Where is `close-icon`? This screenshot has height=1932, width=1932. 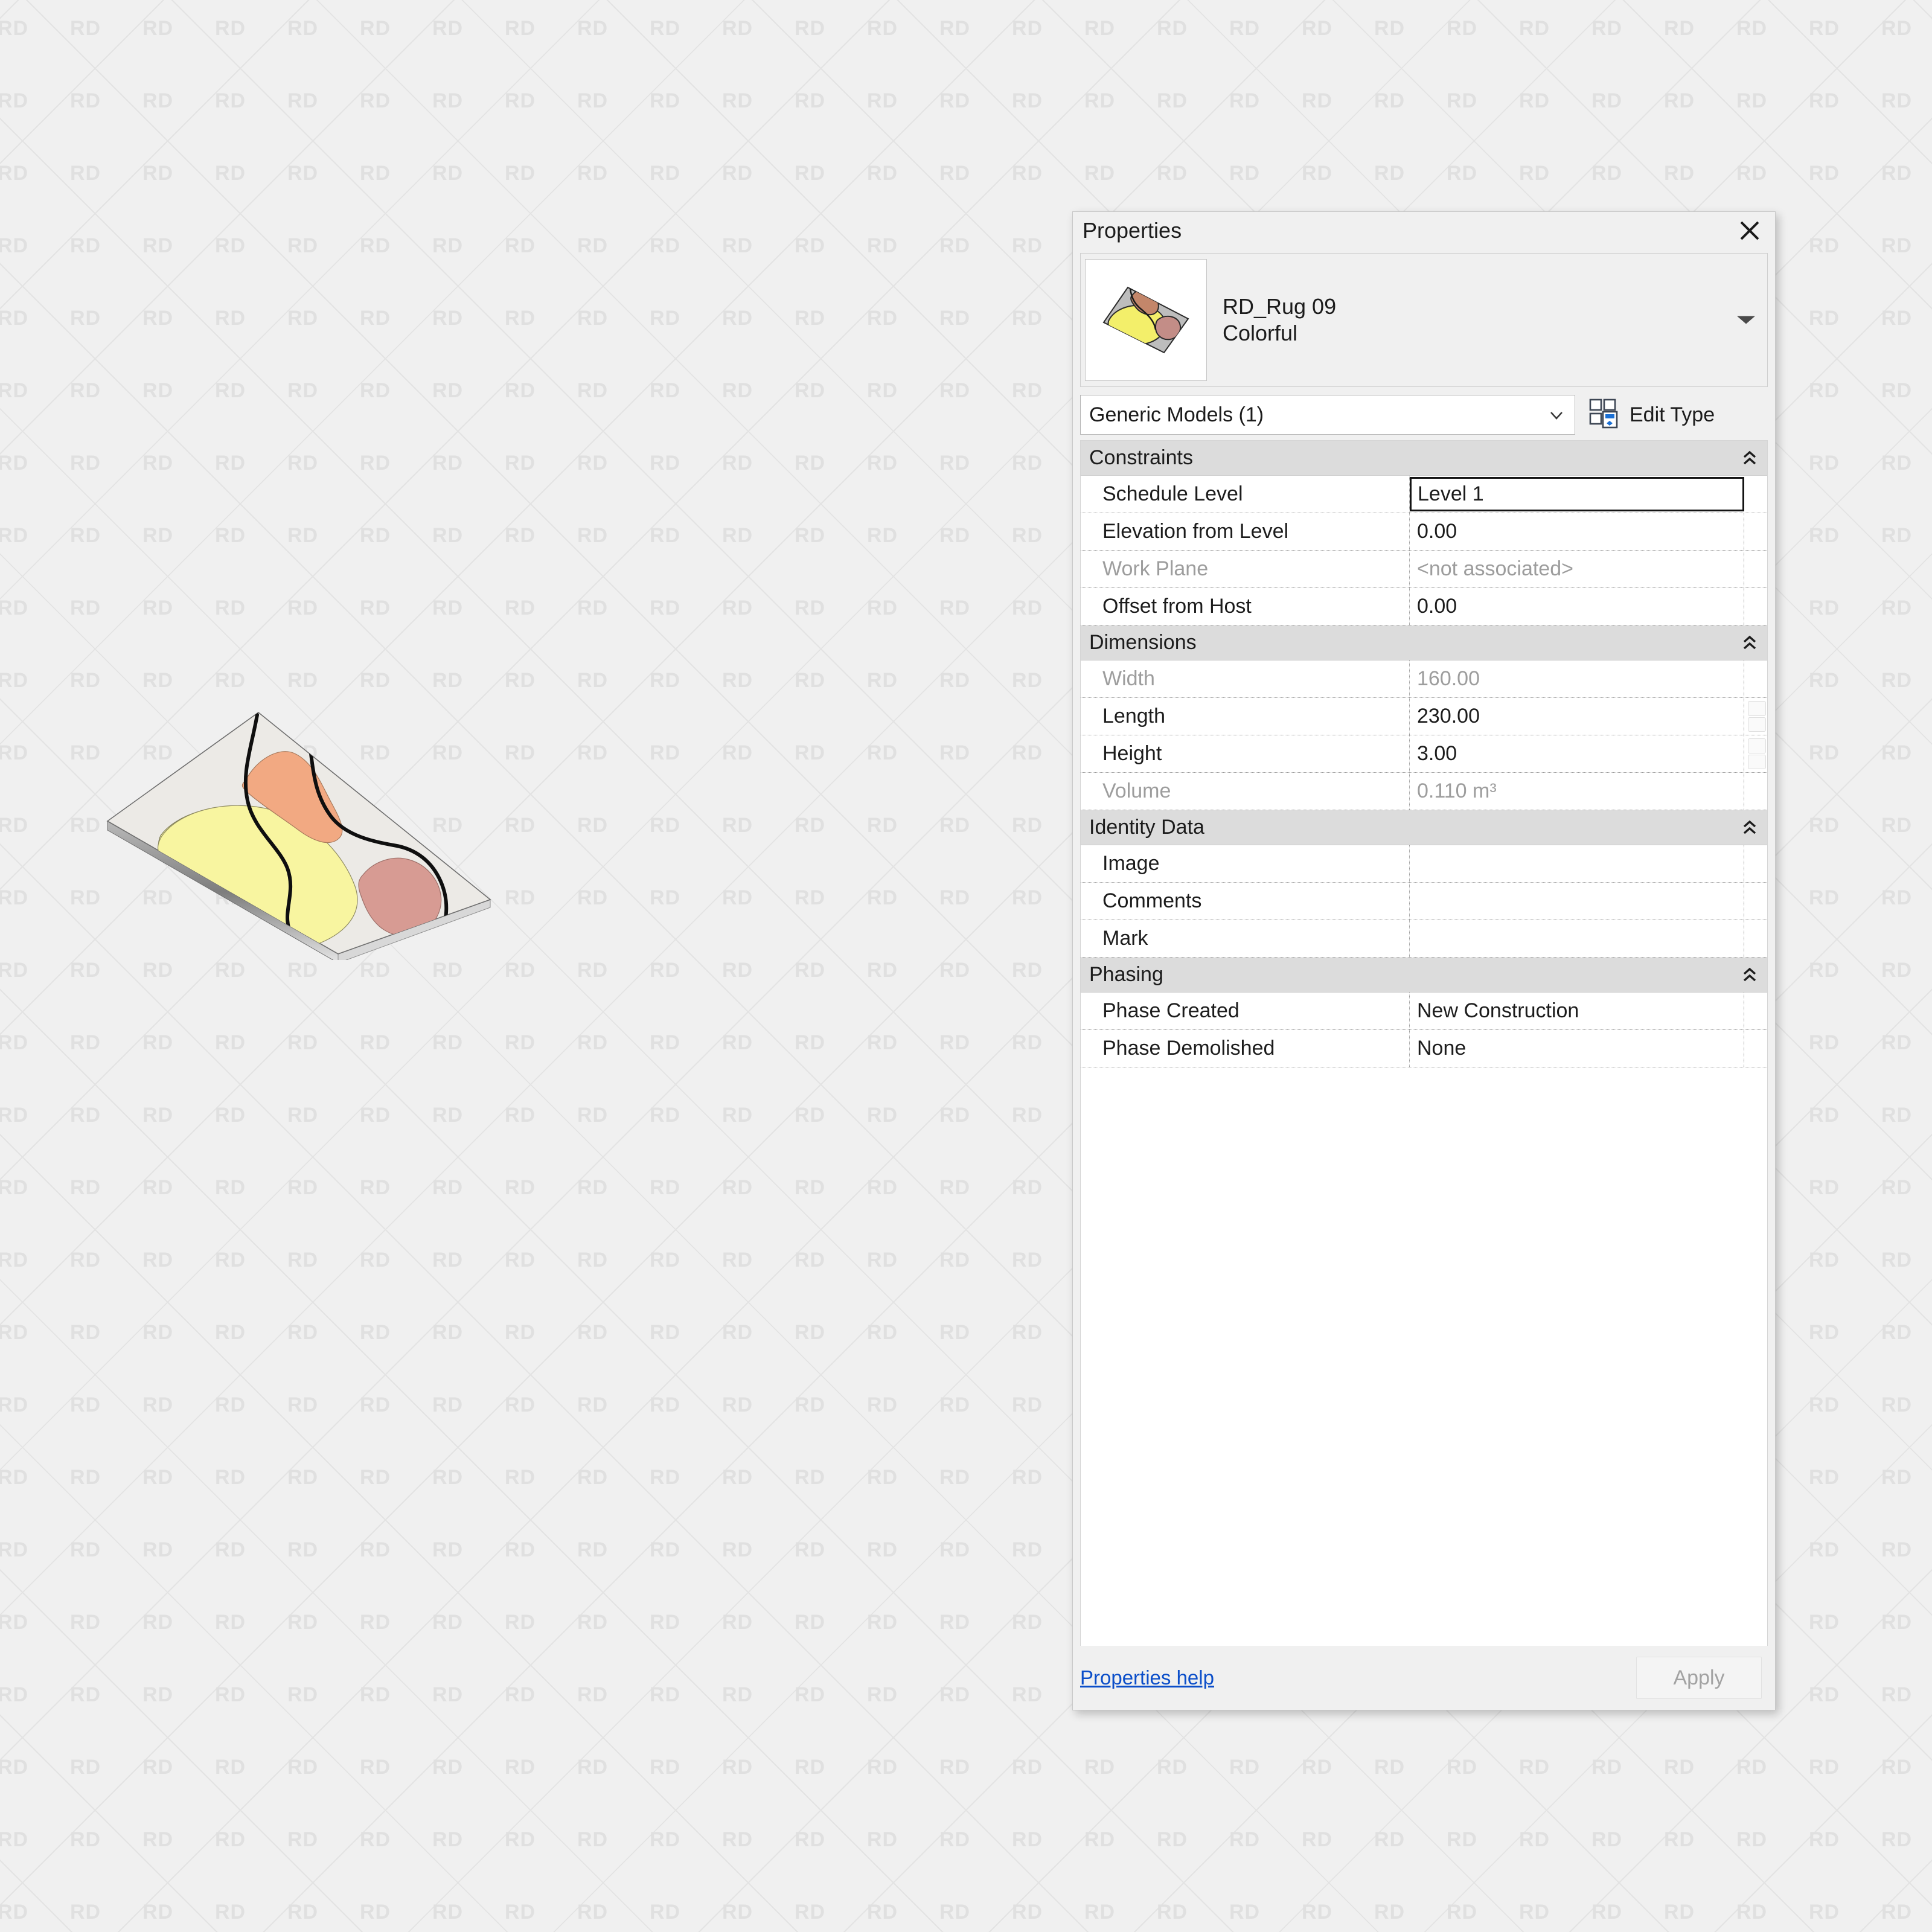 close-icon is located at coordinates (1750, 231).